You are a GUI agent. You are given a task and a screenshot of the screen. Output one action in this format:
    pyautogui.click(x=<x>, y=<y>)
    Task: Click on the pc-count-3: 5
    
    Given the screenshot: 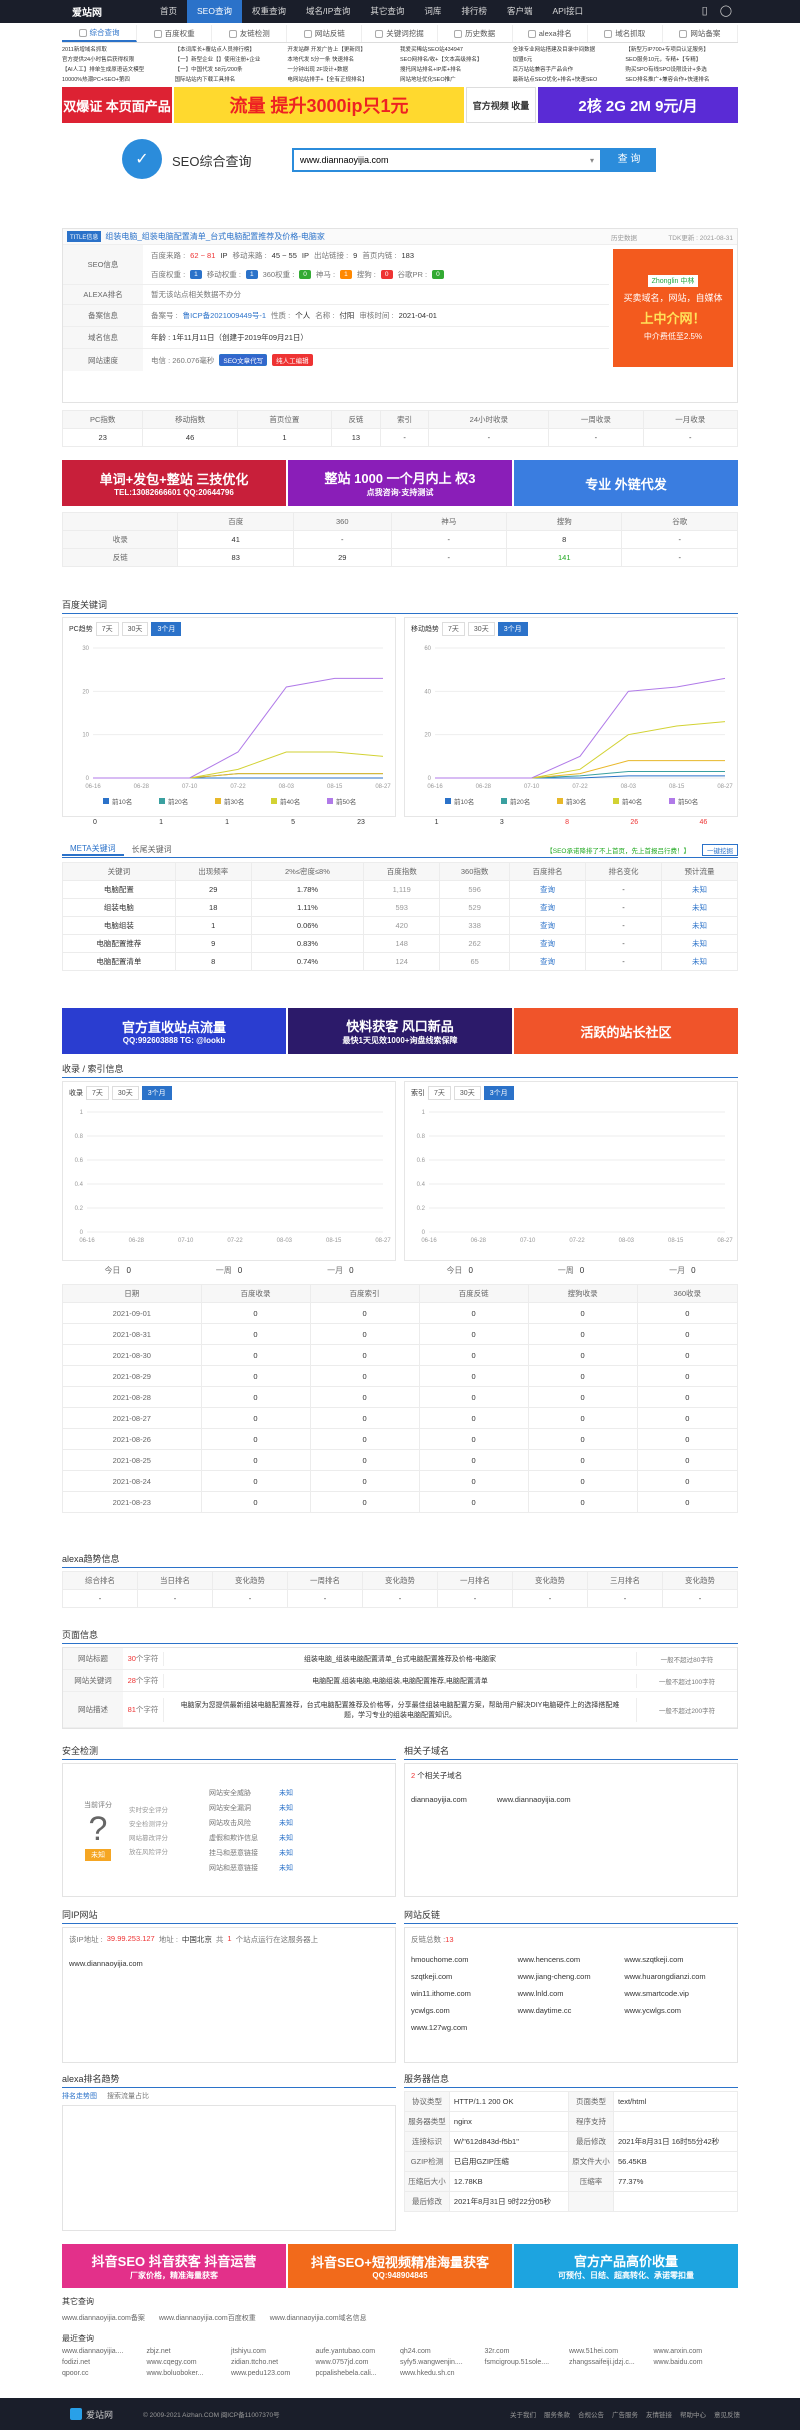 What is the action you would take?
    pyautogui.click(x=293, y=822)
    